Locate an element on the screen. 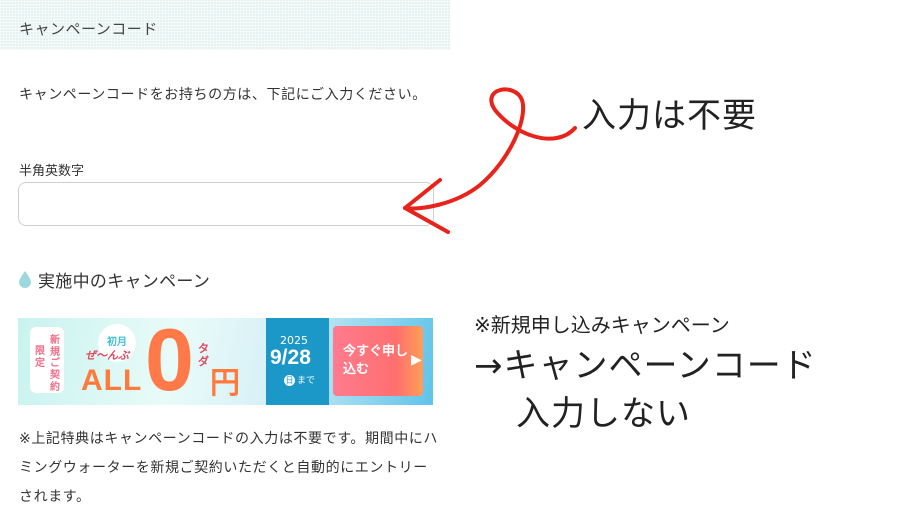 The height and width of the screenshot is (512, 900). code-input-label: 半角英数字 is located at coordinates (52, 171).